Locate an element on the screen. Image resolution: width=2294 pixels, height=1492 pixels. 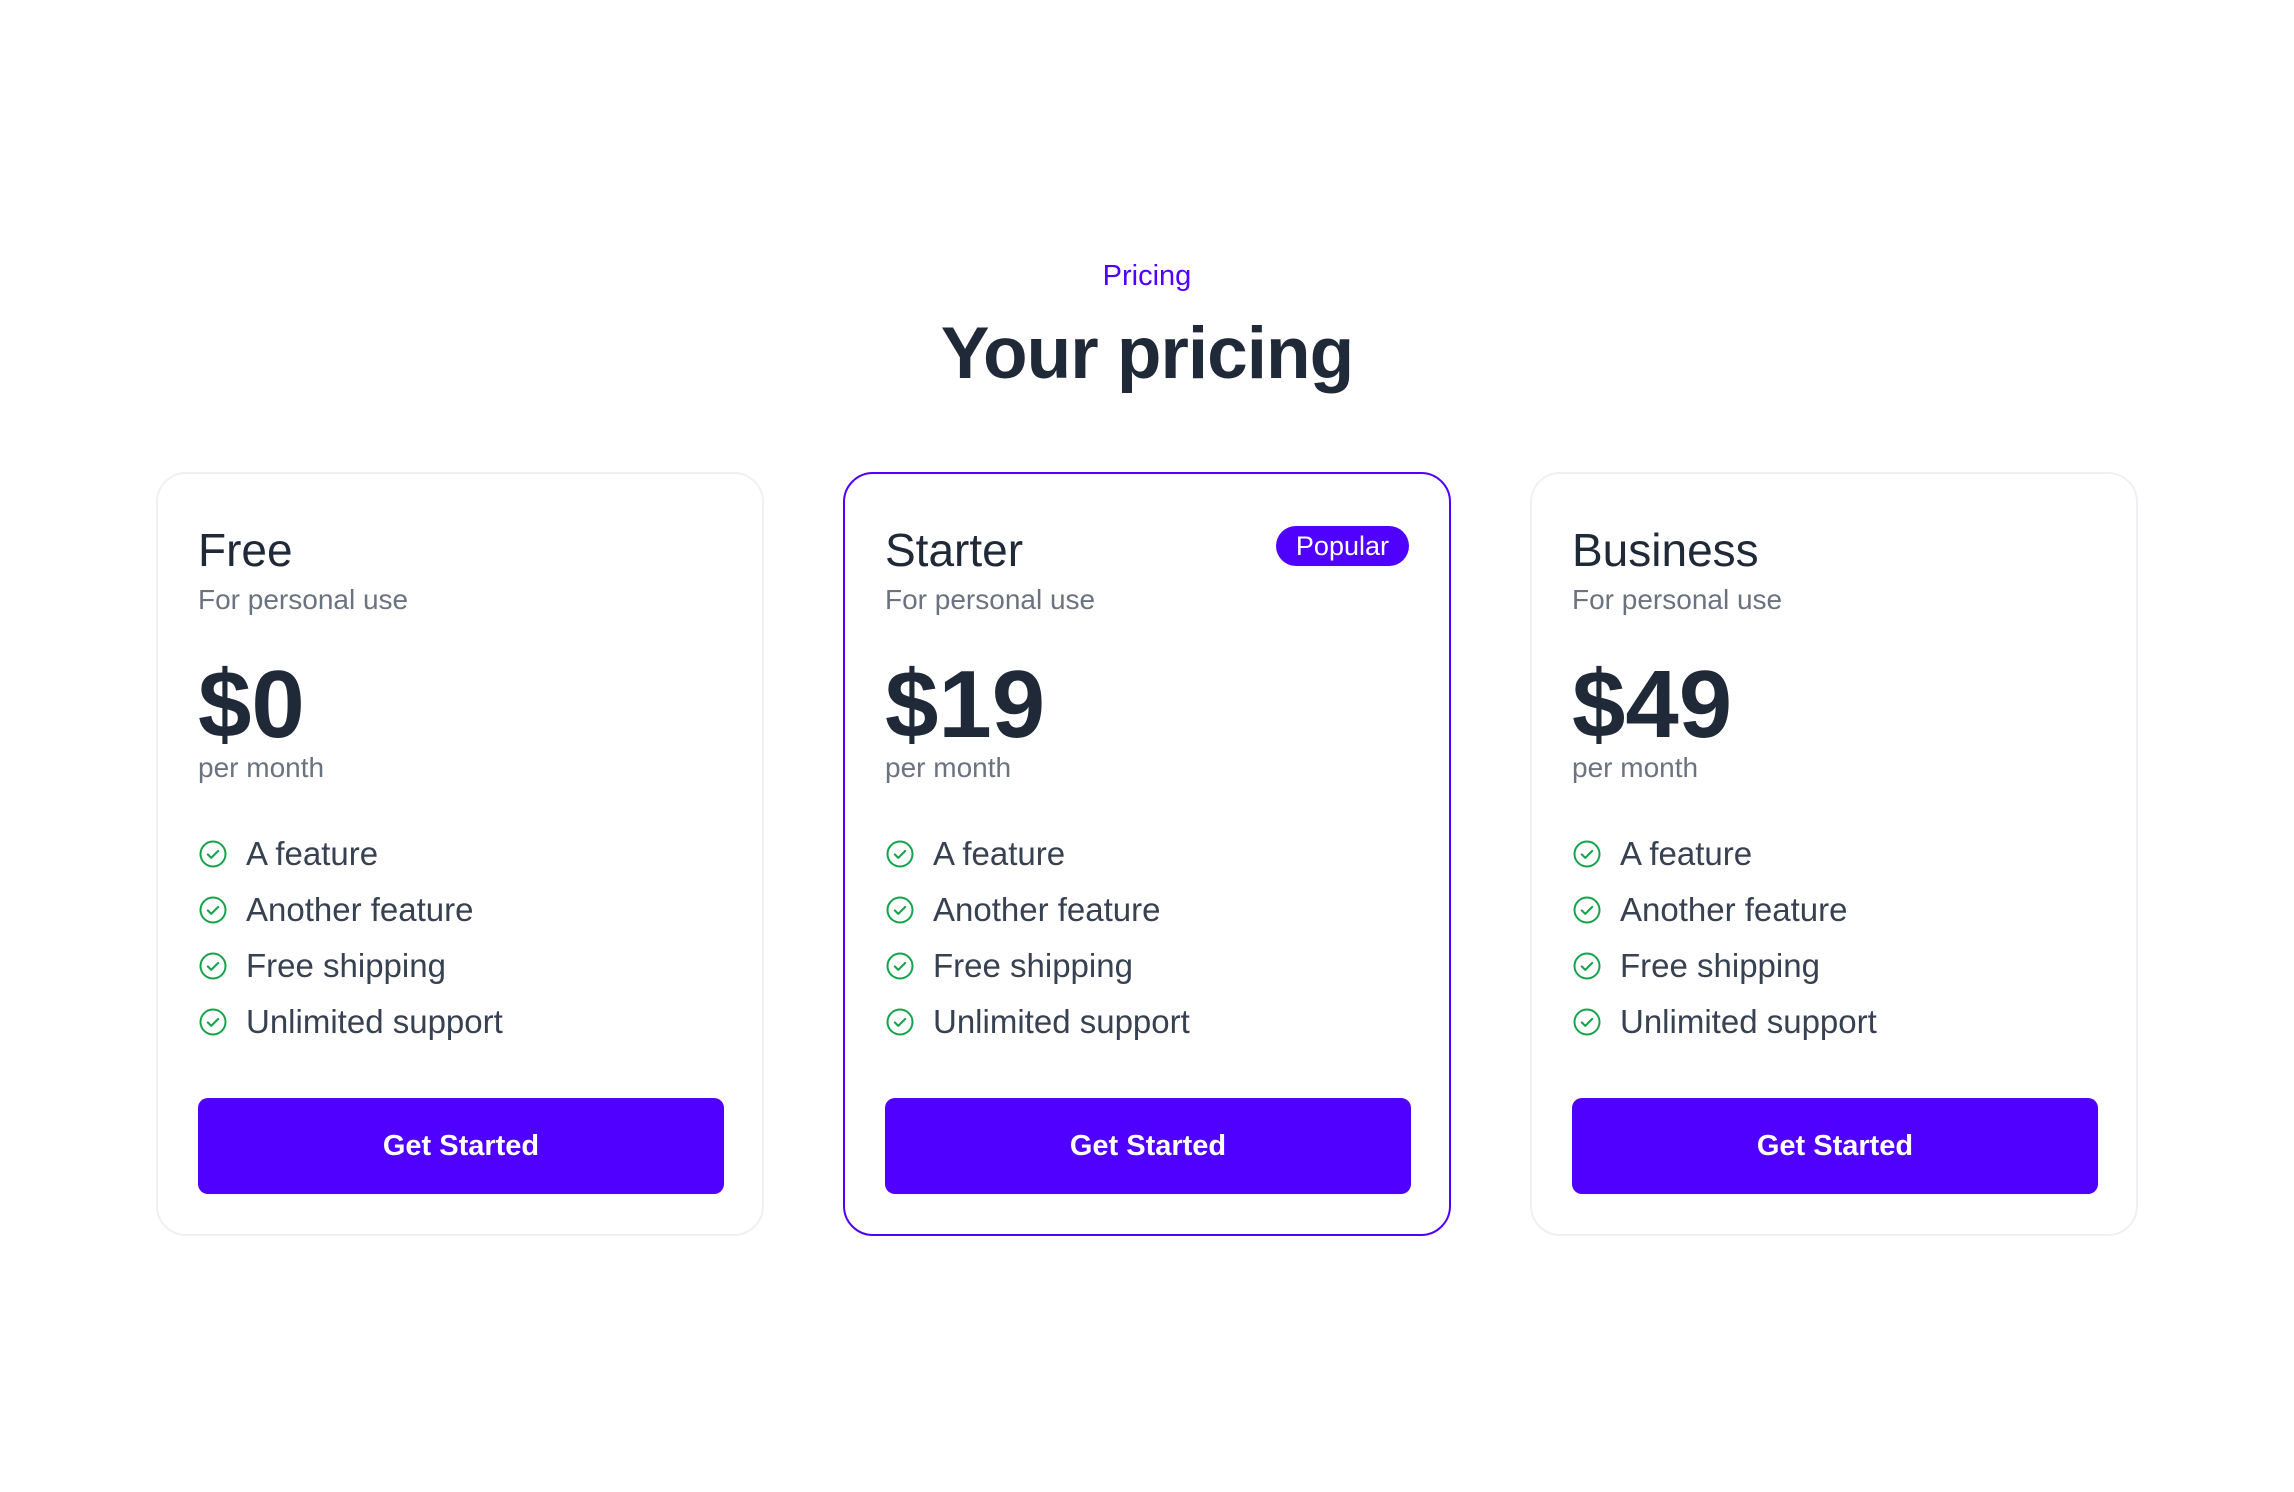
plan-name: Starter is located at coordinates (954, 550).